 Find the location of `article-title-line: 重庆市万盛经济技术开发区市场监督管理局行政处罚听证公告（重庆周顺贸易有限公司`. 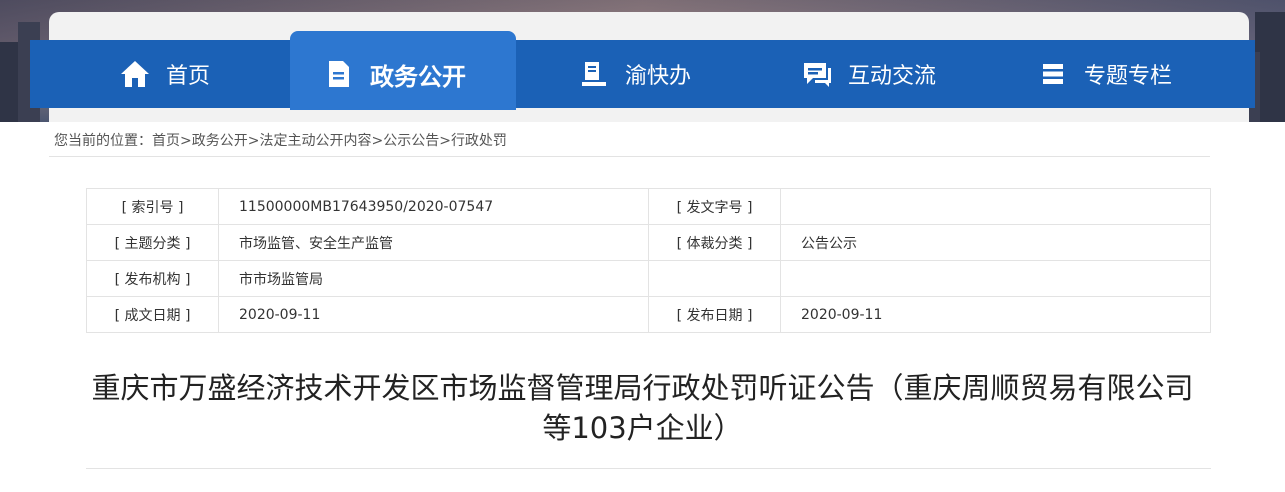

article-title-line: 重庆市万盛经济技术开发区市场监督管理局行政处罚听证公告（重庆周顺贸易有限公司 is located at coordinates (642, 388).